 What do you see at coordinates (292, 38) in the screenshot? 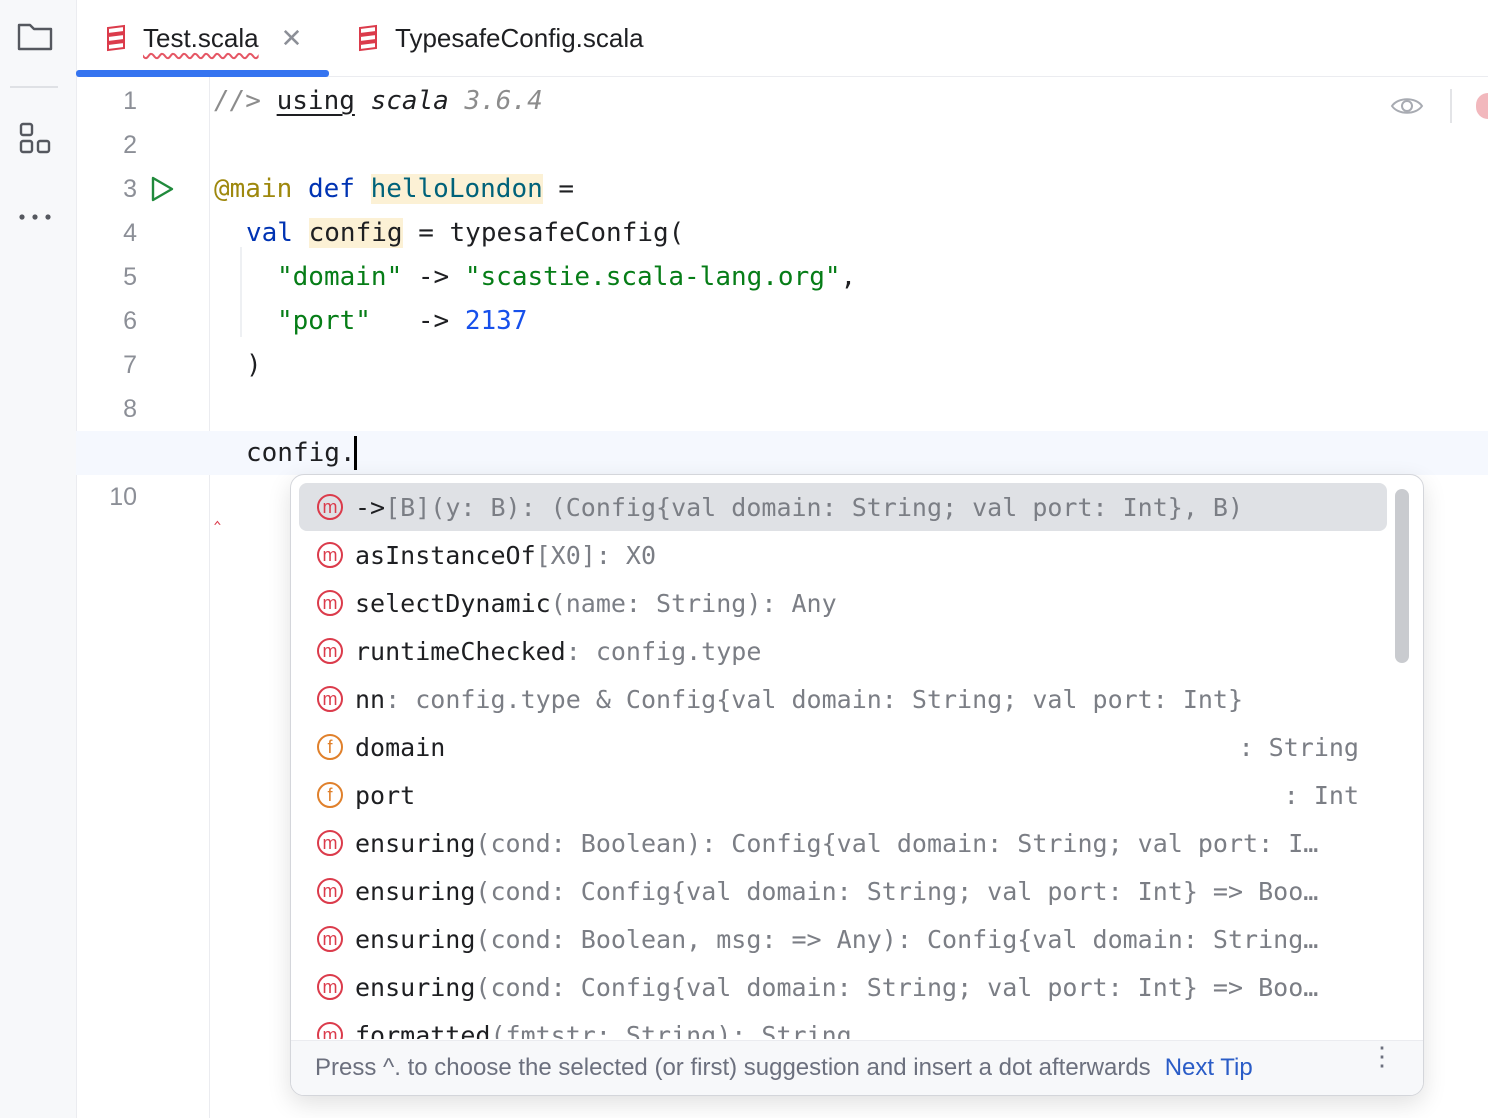
I see `close-tab-icon: ✕` at bounding box center [292, 38].